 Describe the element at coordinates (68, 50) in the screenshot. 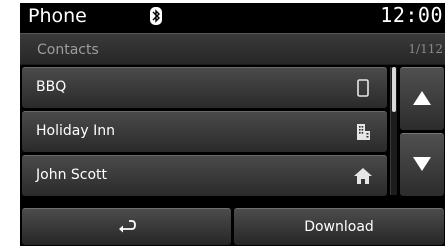

I see `list-title: Contacts` at that location.